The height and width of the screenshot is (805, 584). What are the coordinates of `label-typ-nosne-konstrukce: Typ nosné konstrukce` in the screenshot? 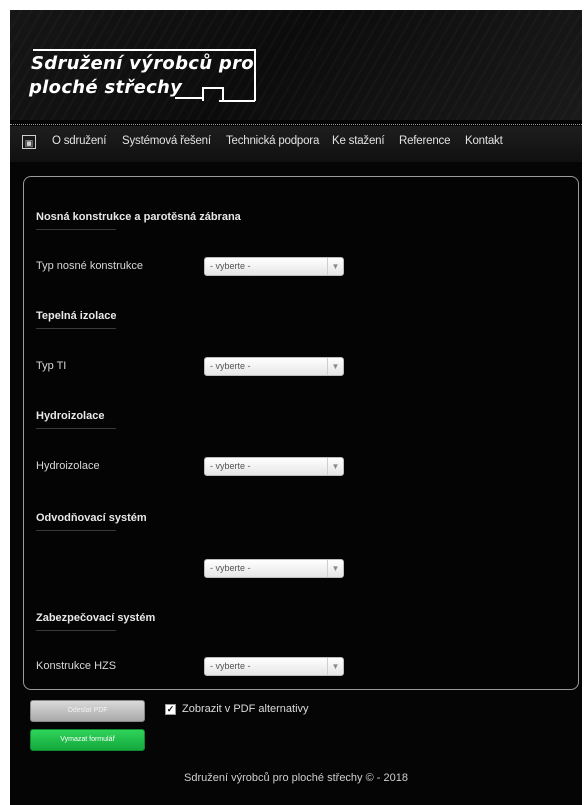 It's located at (90, 266).